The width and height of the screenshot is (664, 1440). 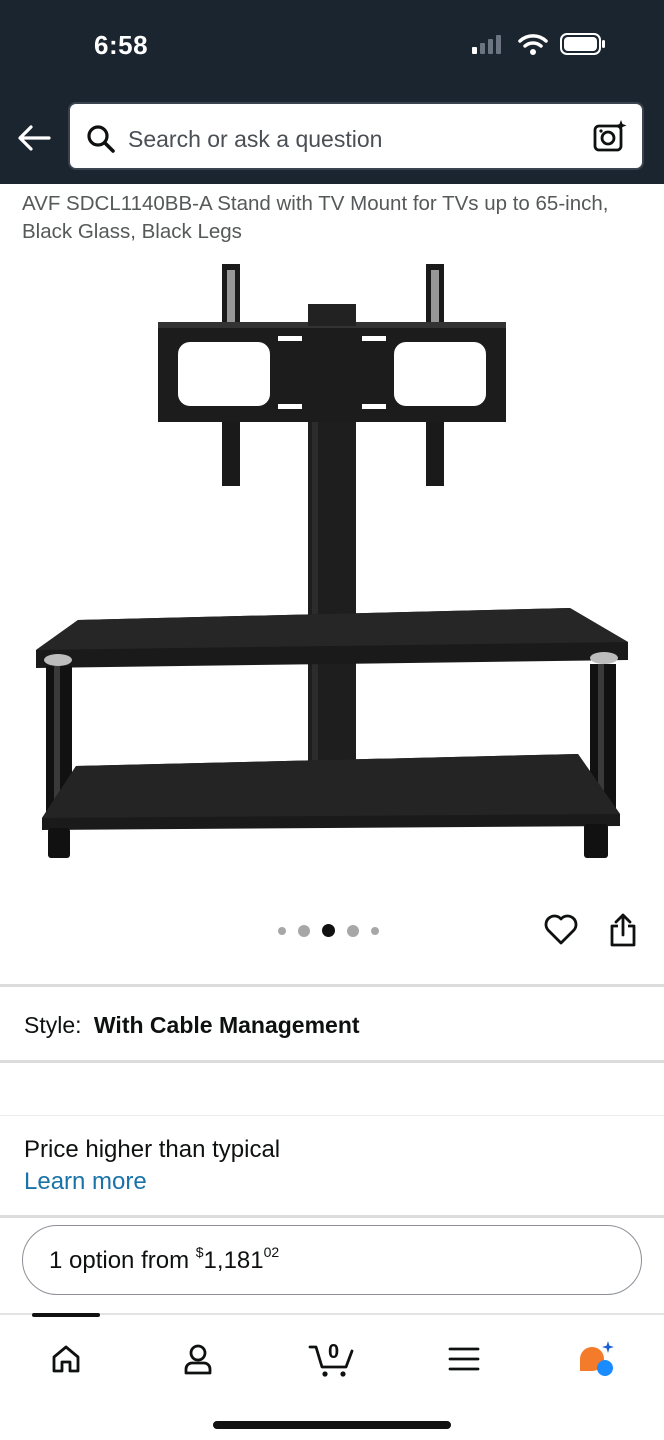 I want to click on tab-cart: 0, so click(x=332, y=1359).